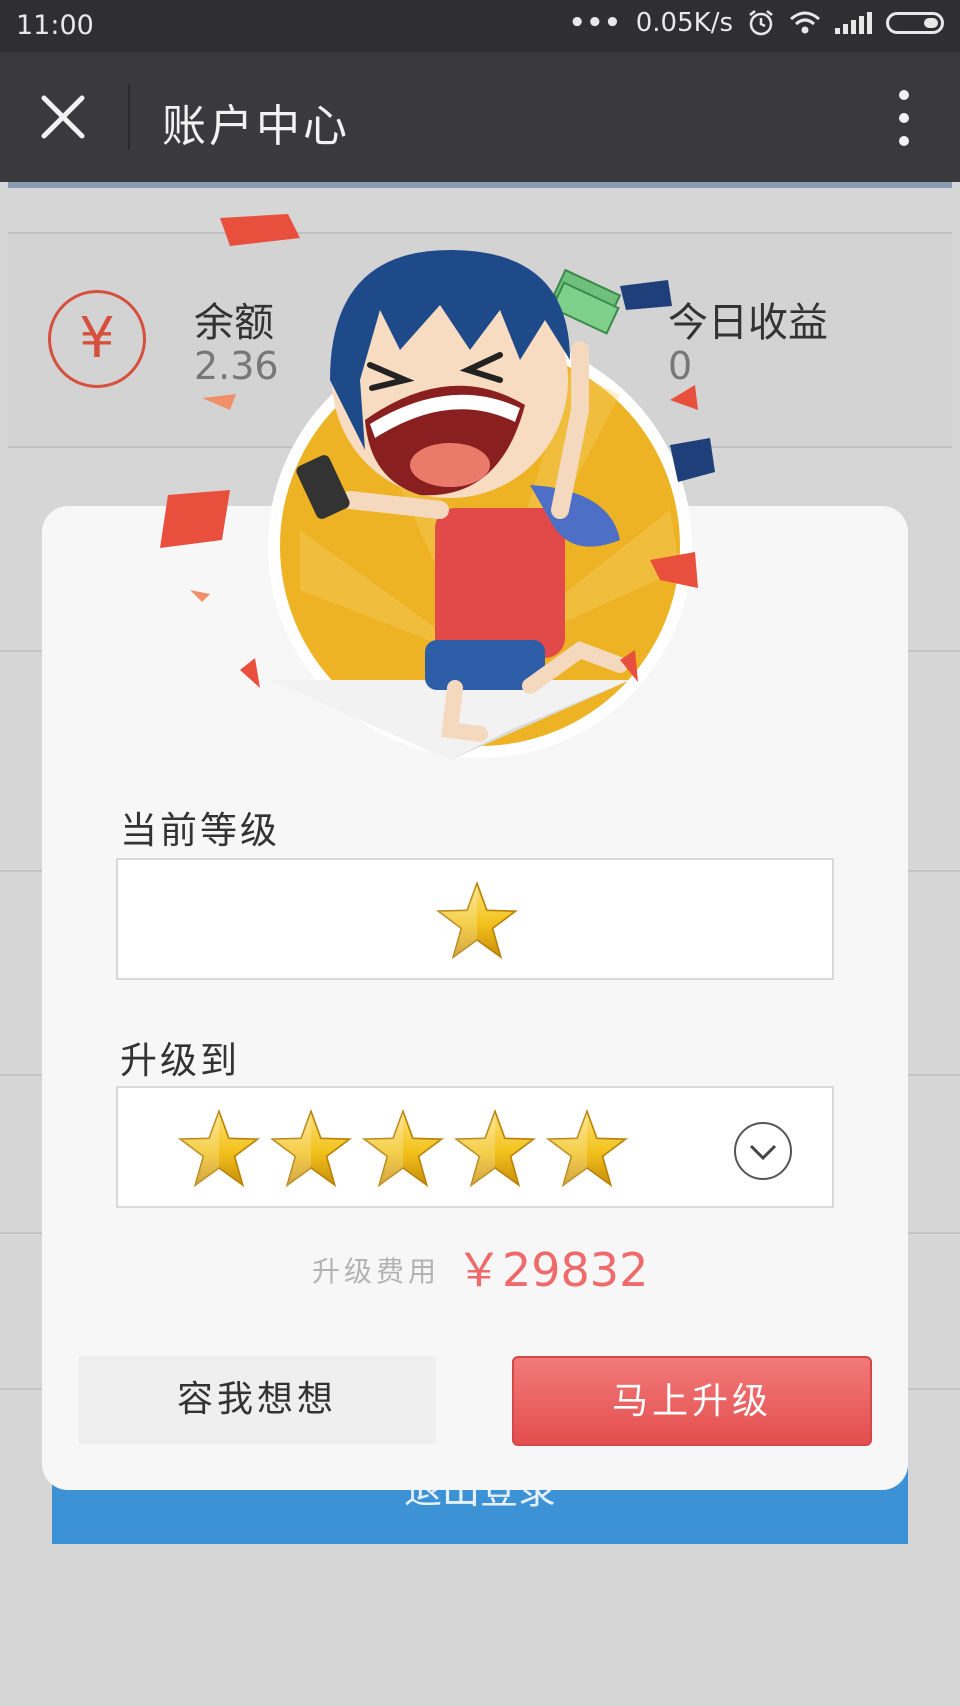 The height and width of the screenshot is (1706, 960). Describe the element at coordinates (684, 23) in the screenshot. I see `network-speed: 0.05K/s` at that location.